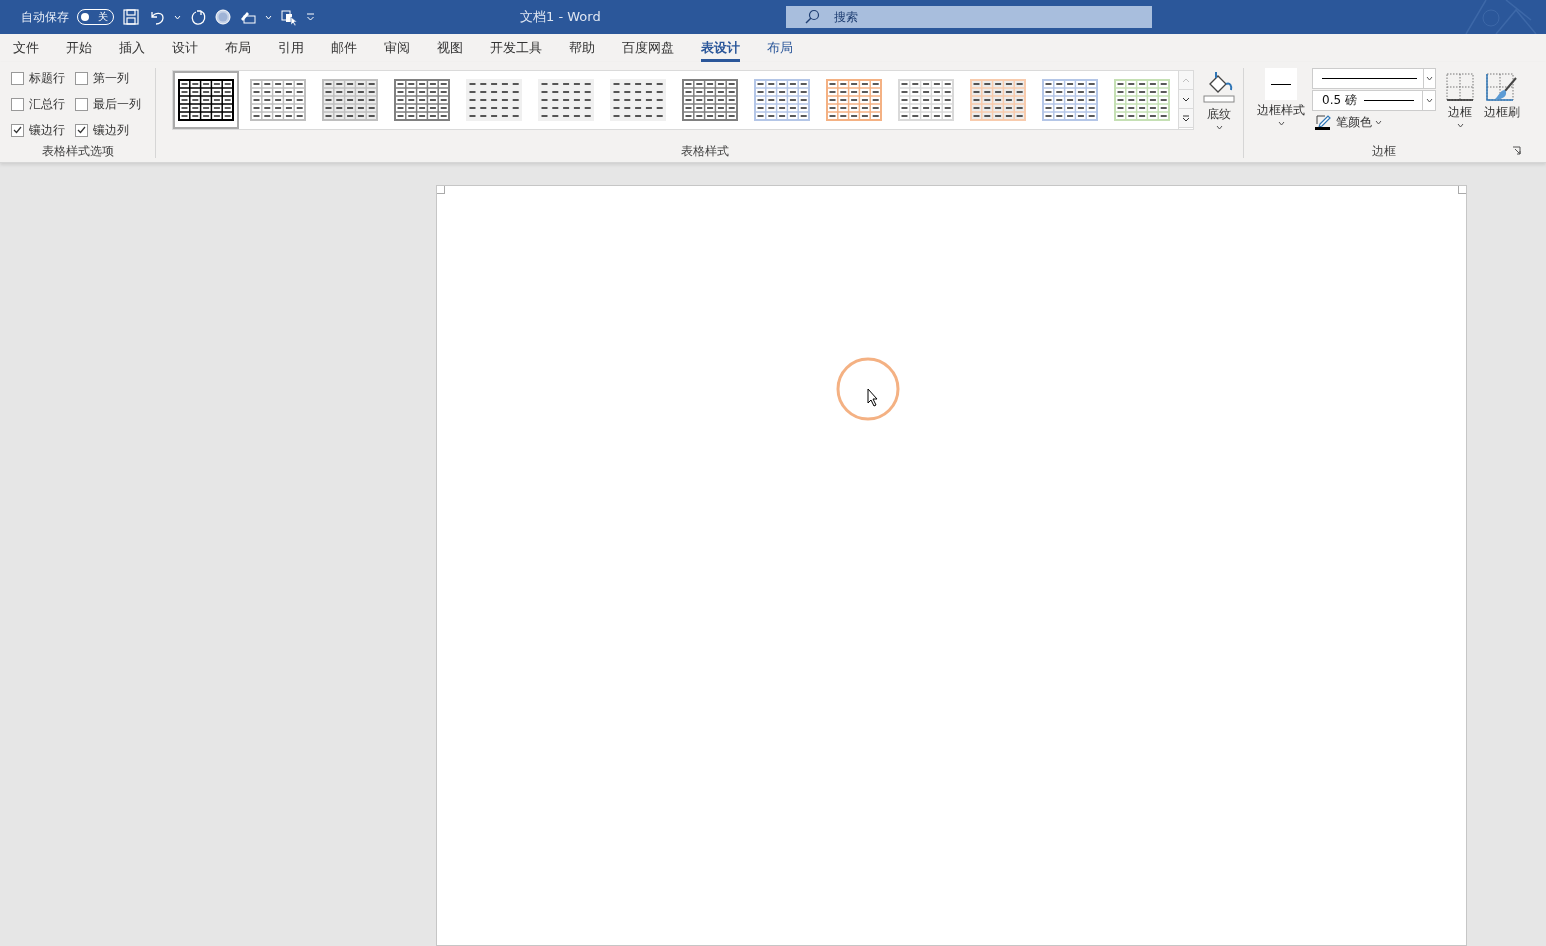 This screenshot has width=1546, height=946. Describe the element at coordinates (1460, 105) in the screenshot. I see `borders-button: 边框` at that location.